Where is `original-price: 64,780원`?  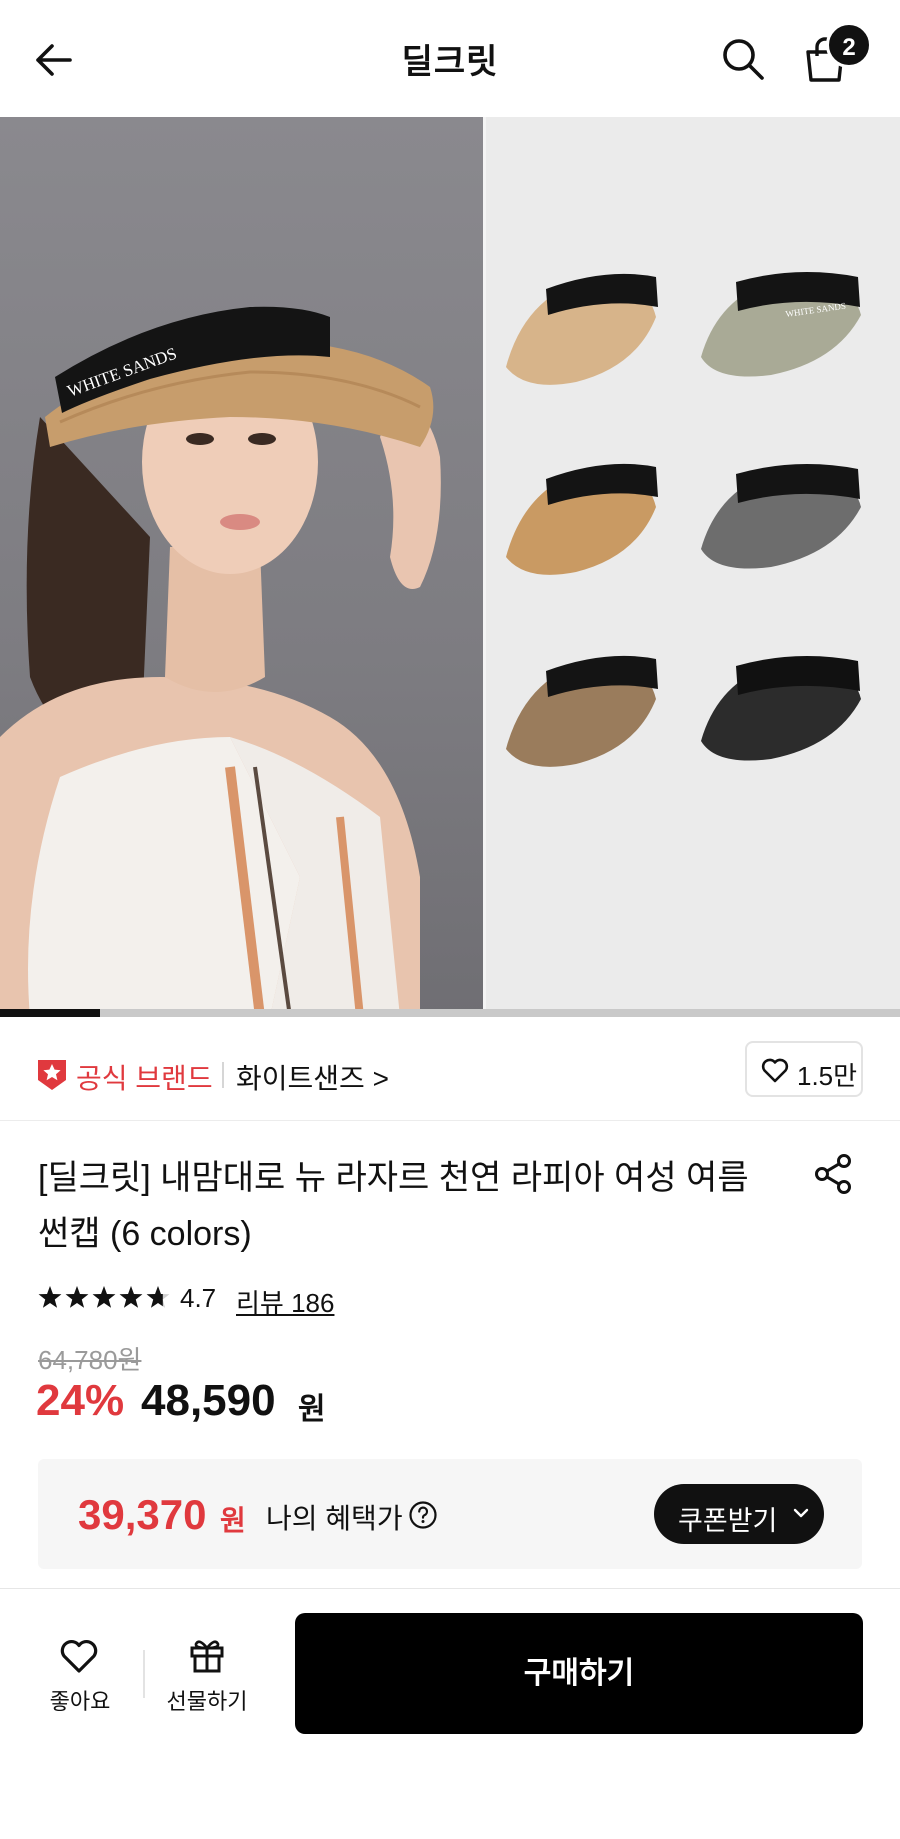
original-price: 64,780원 is located at coordinates (90, 1360).